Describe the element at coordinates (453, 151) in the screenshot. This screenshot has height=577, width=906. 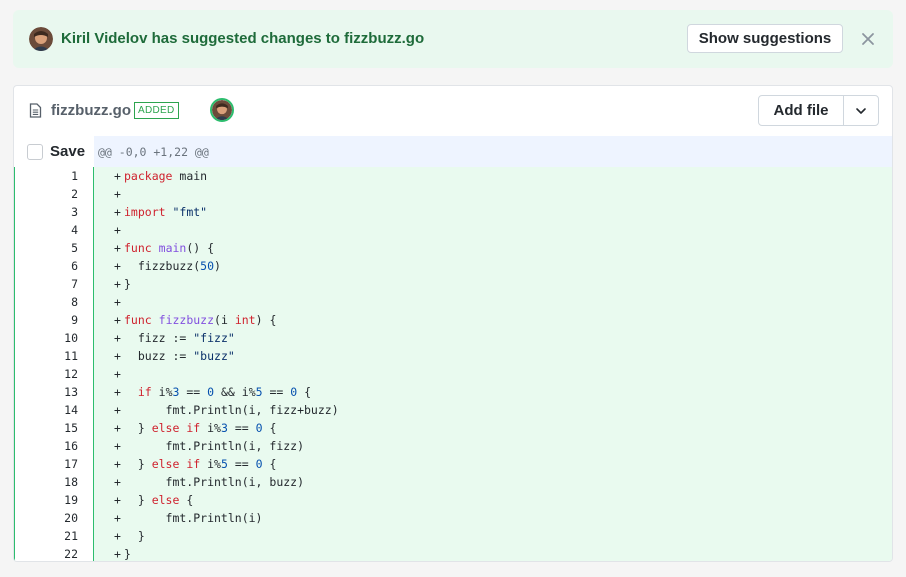
I see `hunk-header-row: Save @@ -0,0 +1,22 @@` at that location.